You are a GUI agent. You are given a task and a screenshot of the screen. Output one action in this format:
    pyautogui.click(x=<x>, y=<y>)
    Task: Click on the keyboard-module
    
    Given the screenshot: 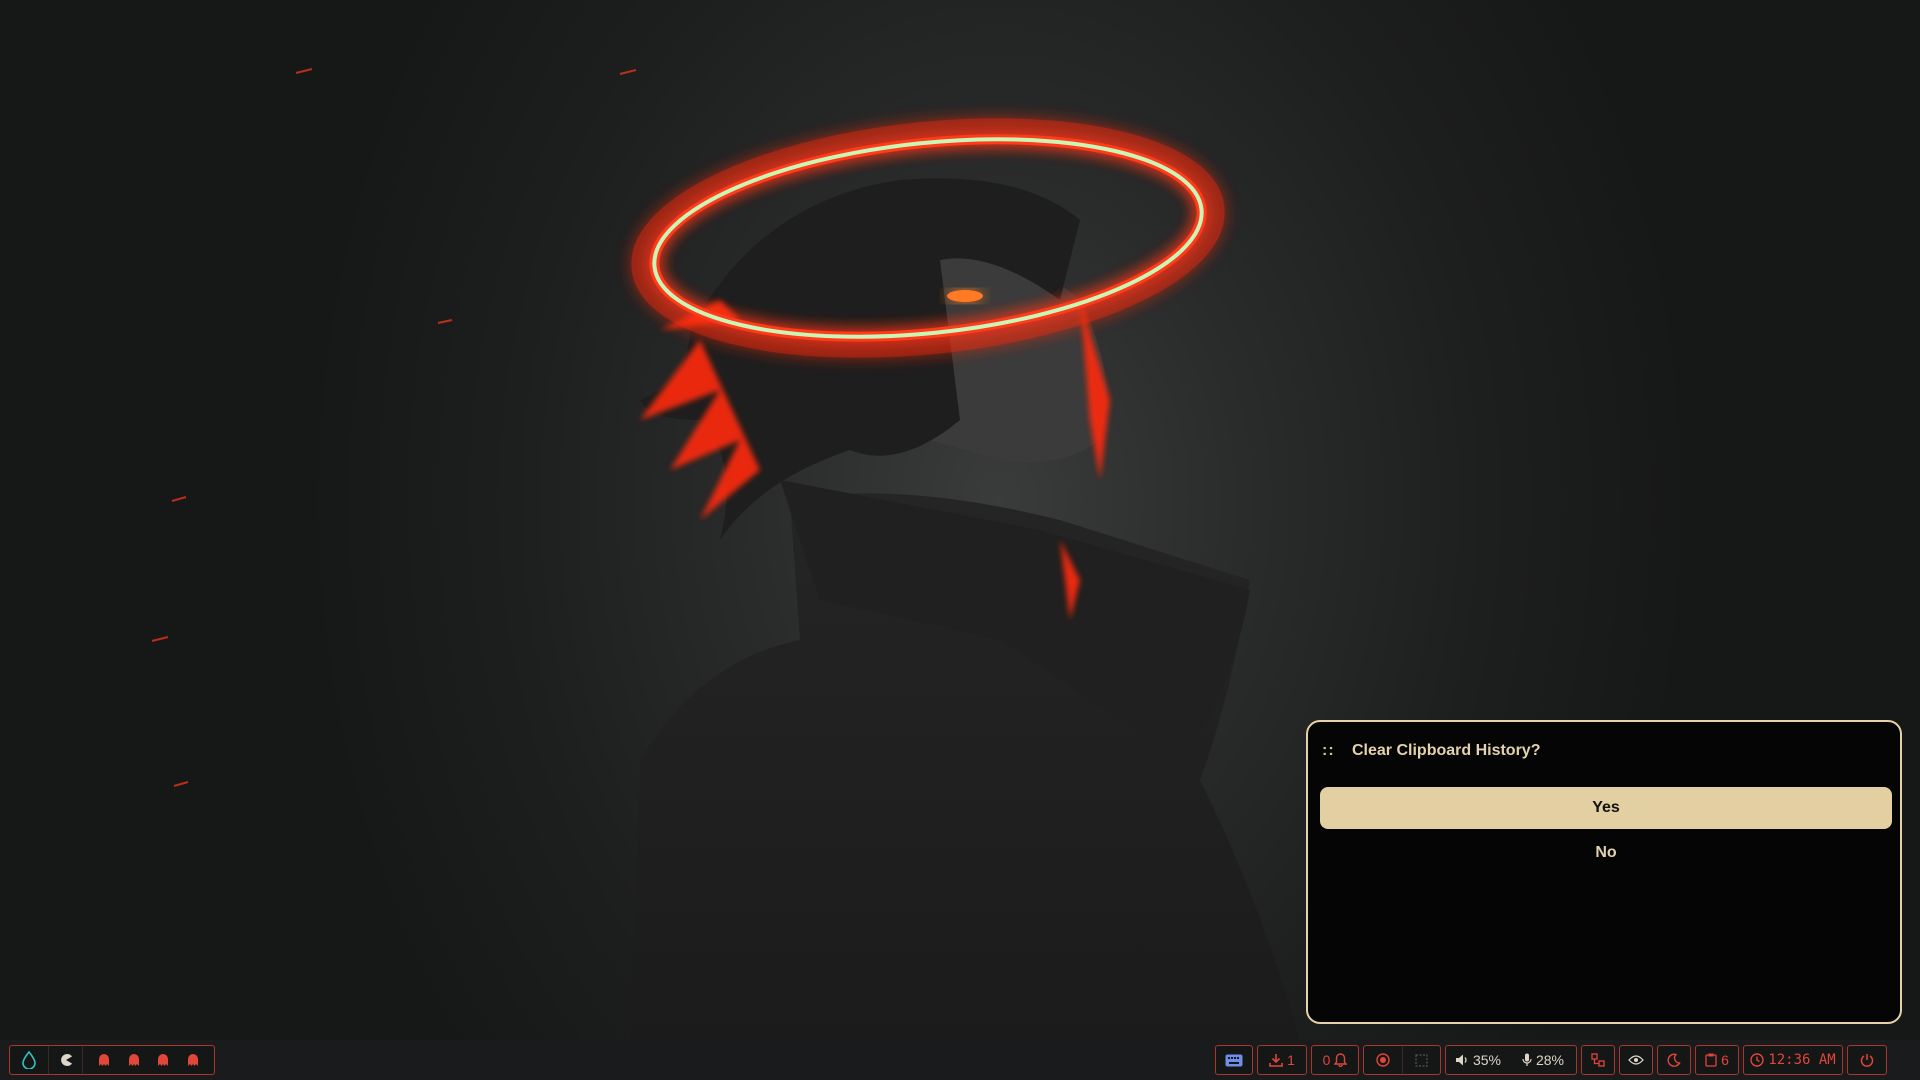 What is the action you would take?
    pyautogui.click(x=1234, y=1060)
    